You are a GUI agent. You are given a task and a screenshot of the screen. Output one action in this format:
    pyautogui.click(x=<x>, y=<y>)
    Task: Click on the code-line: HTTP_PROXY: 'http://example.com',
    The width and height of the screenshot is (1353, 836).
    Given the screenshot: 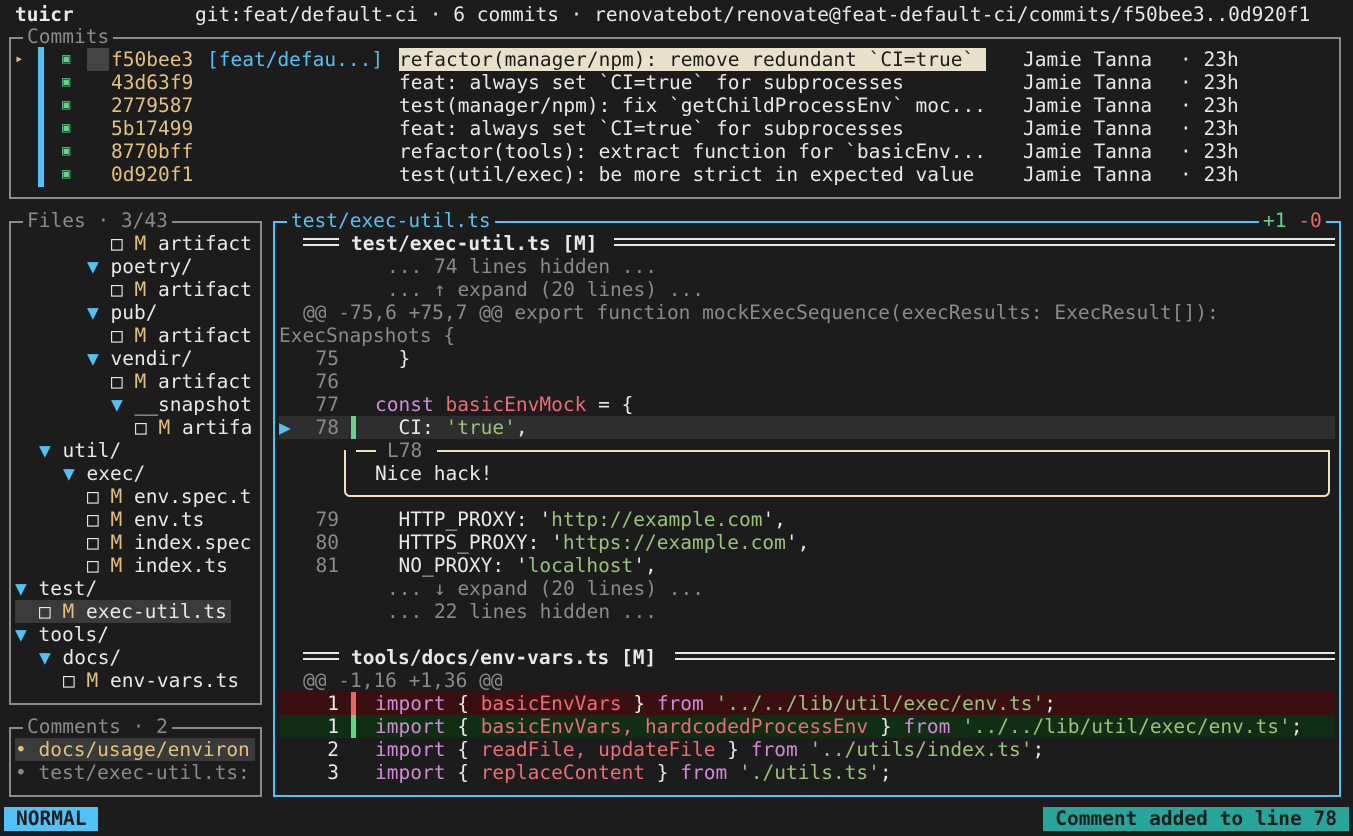 What is the action you would take?
    pyautogui.click(x=580, y=519)
    